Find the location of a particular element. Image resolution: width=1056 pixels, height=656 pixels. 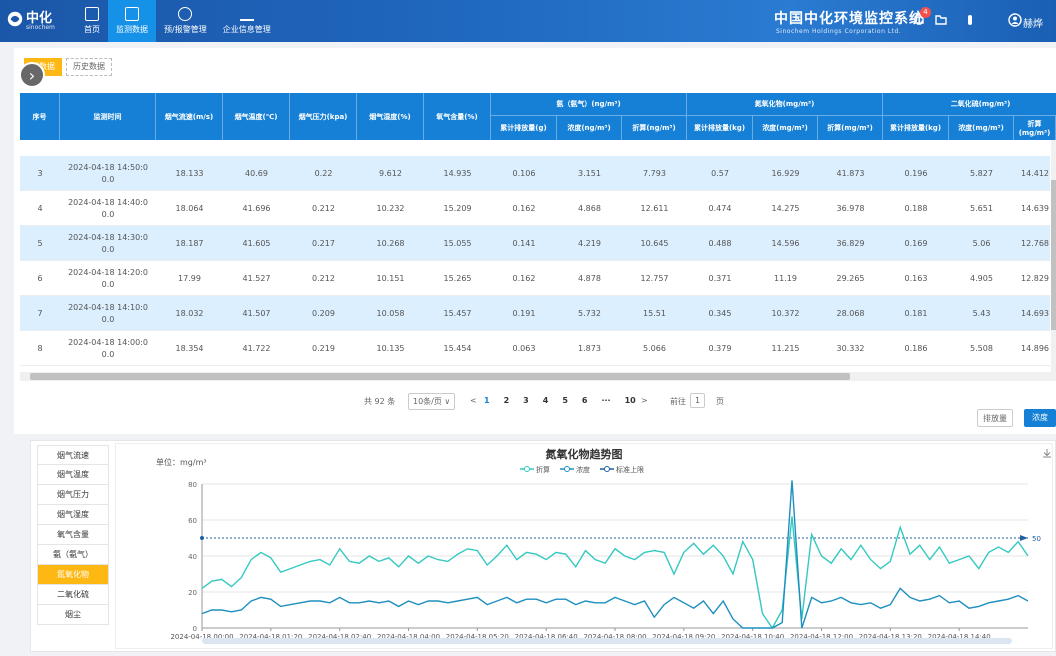

table-cell: 41.605 is located at coordinates (256, 243).